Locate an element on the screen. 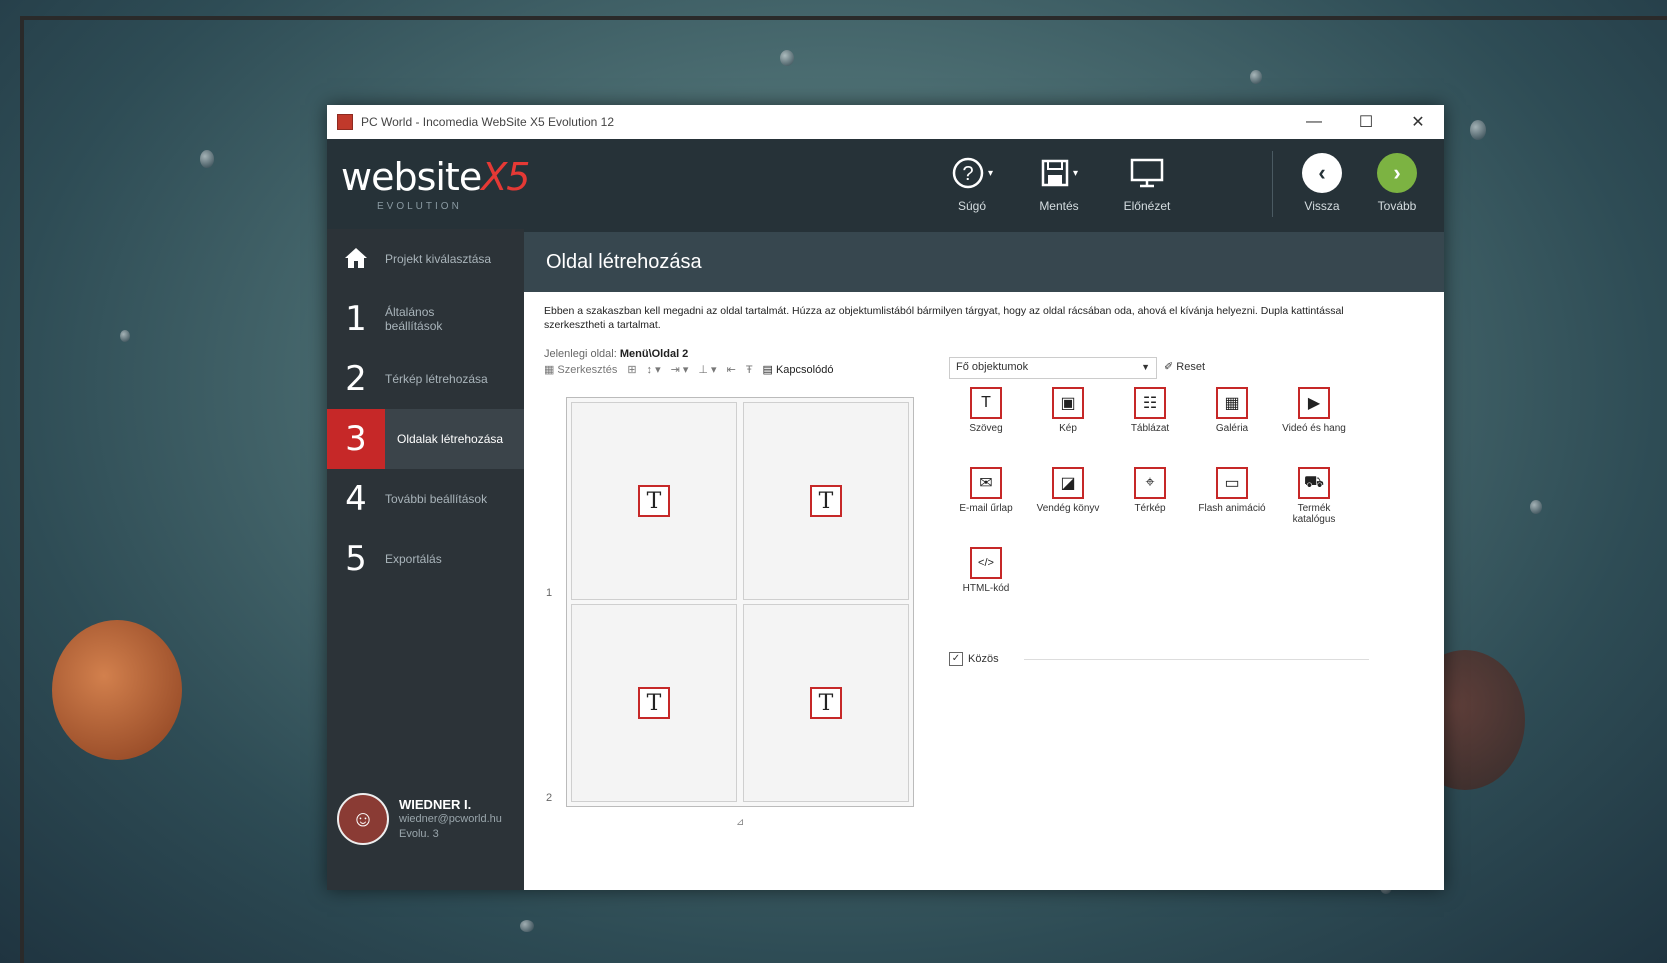 The height and width of the screenshot is (963, 1667). checkbox-icon: ✓ is located at coordinates (956, 659).